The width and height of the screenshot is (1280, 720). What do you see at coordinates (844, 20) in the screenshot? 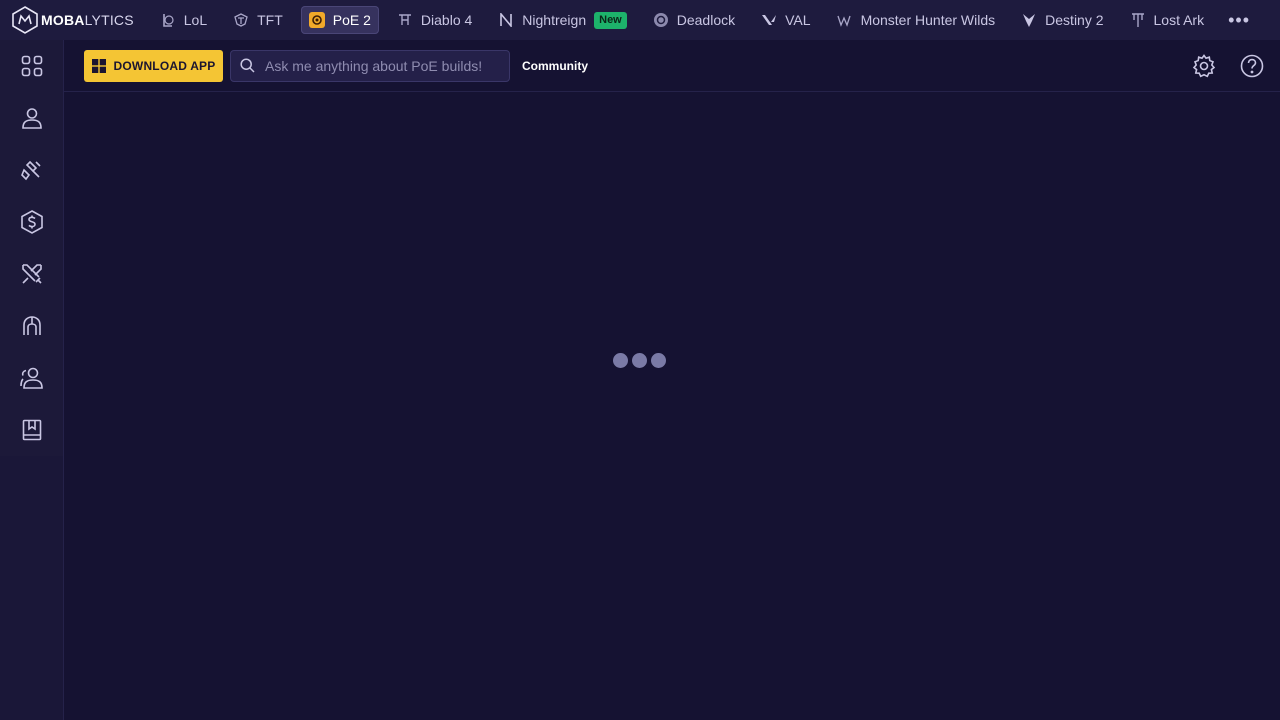
I see `monster-hunter-icon` at bounding box center [844, 20].